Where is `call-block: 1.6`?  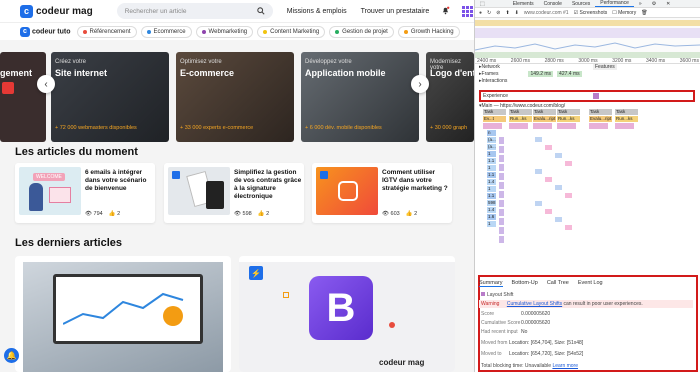 call-block: 1.6 is located at coordinates (492, 217).